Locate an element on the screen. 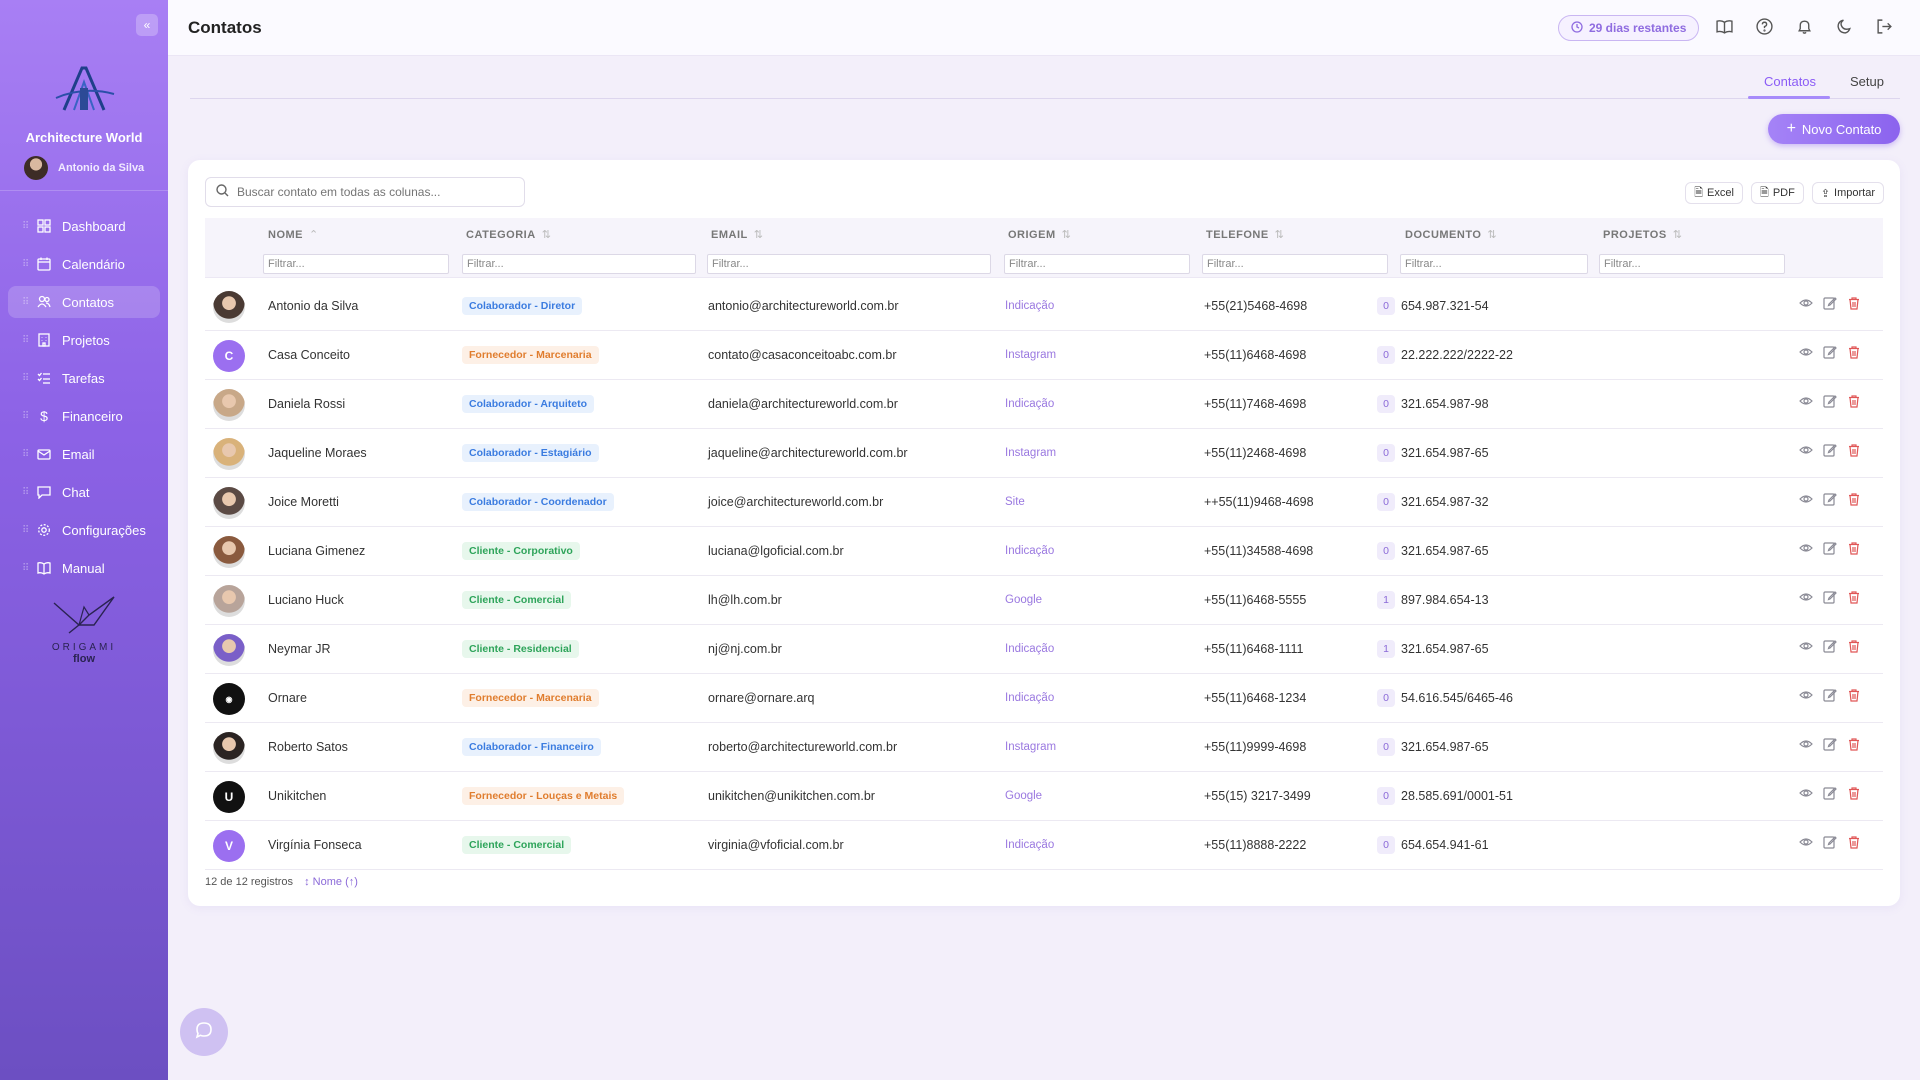 The width and height of the screenshot is (1920, 1080). sidebar-item-configuracoes: ⠿ Configurações is located at coordinates (84, 530).